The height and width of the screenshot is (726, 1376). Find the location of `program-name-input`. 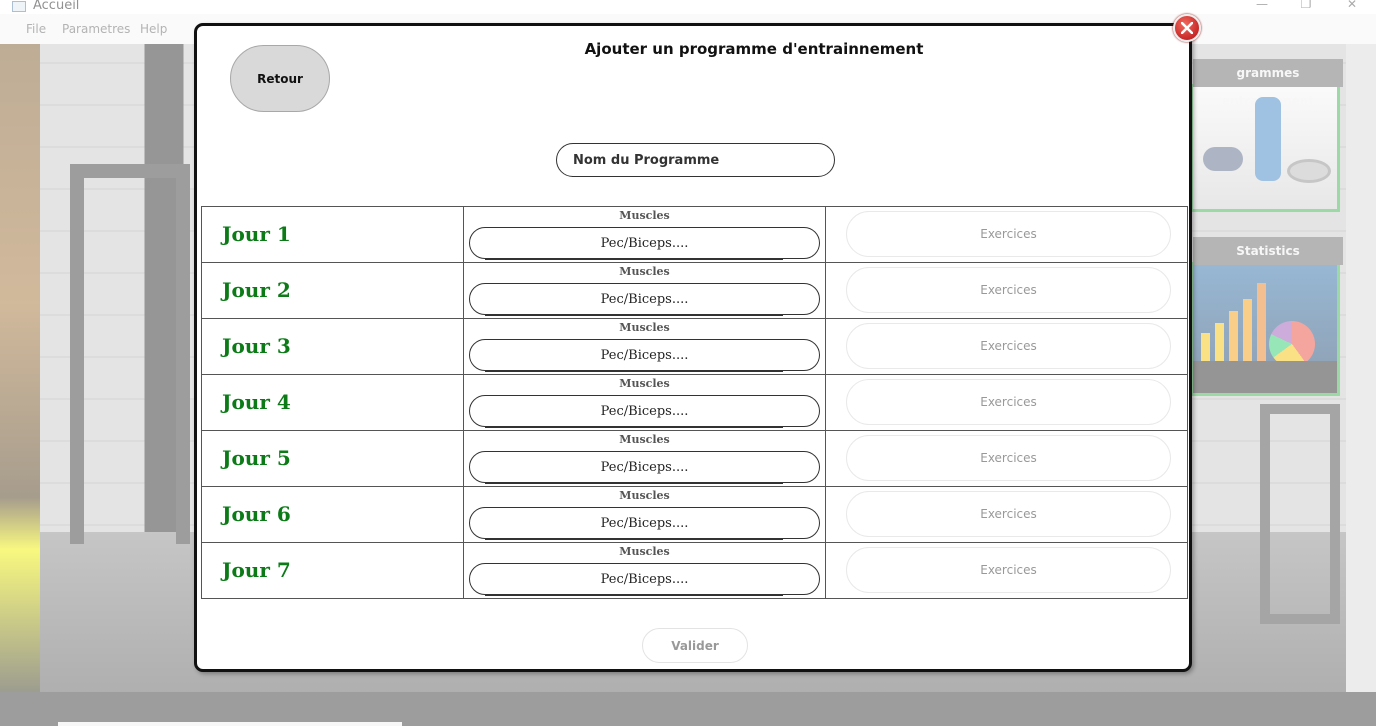

program-name-input is located at coordinates (695, 160).